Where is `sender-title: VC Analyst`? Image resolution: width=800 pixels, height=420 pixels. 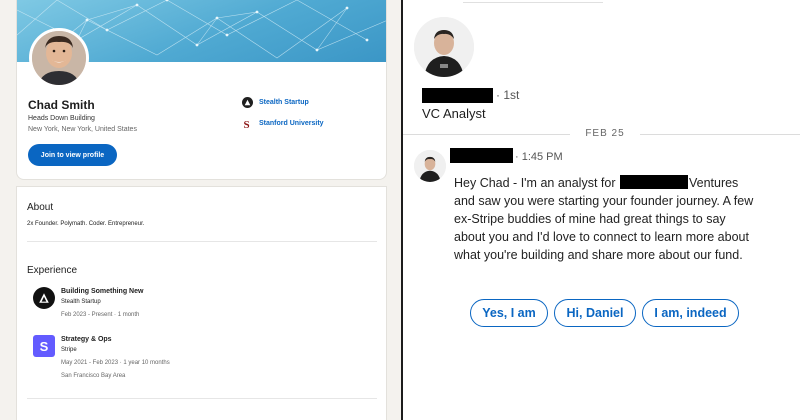
sender-title: VC Analyst is located at coordinates (454, 113).